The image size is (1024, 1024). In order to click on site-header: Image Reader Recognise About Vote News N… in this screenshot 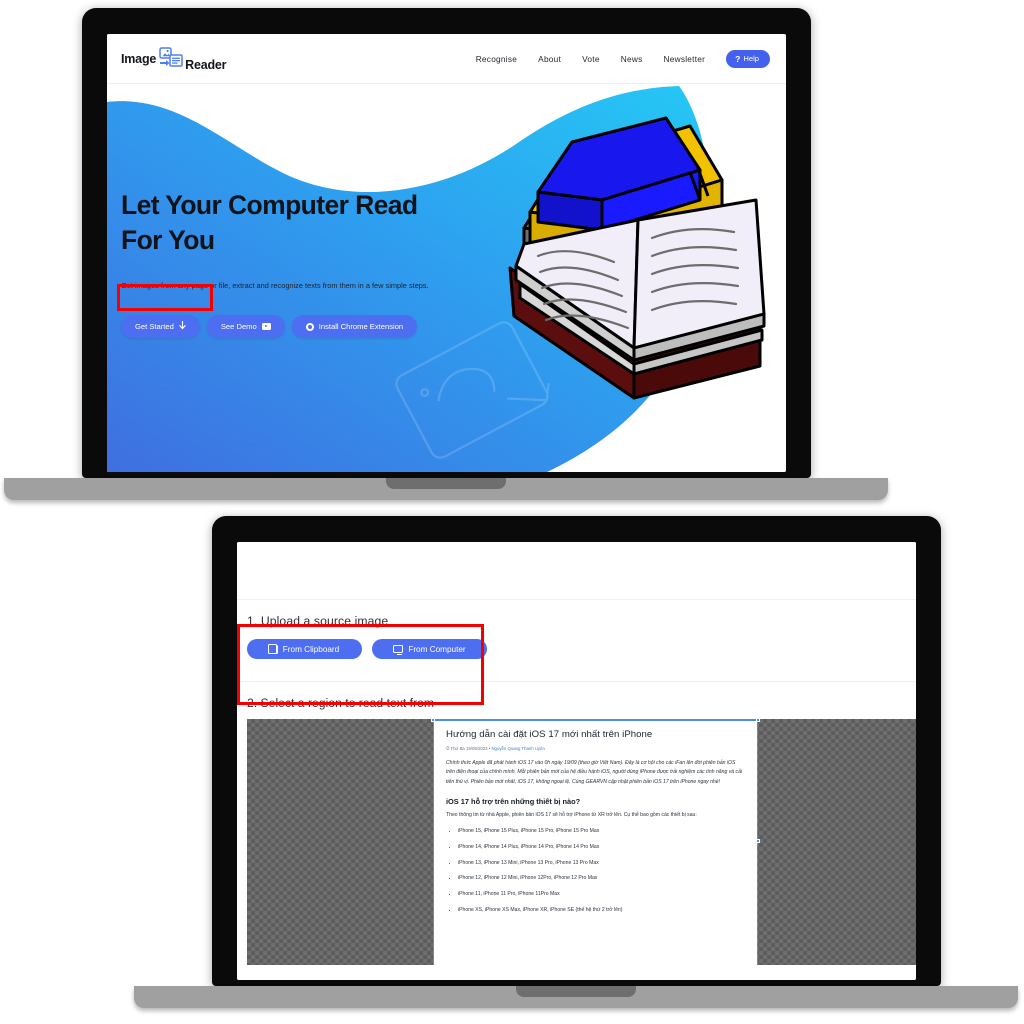, I will do `click(446, 59)`.